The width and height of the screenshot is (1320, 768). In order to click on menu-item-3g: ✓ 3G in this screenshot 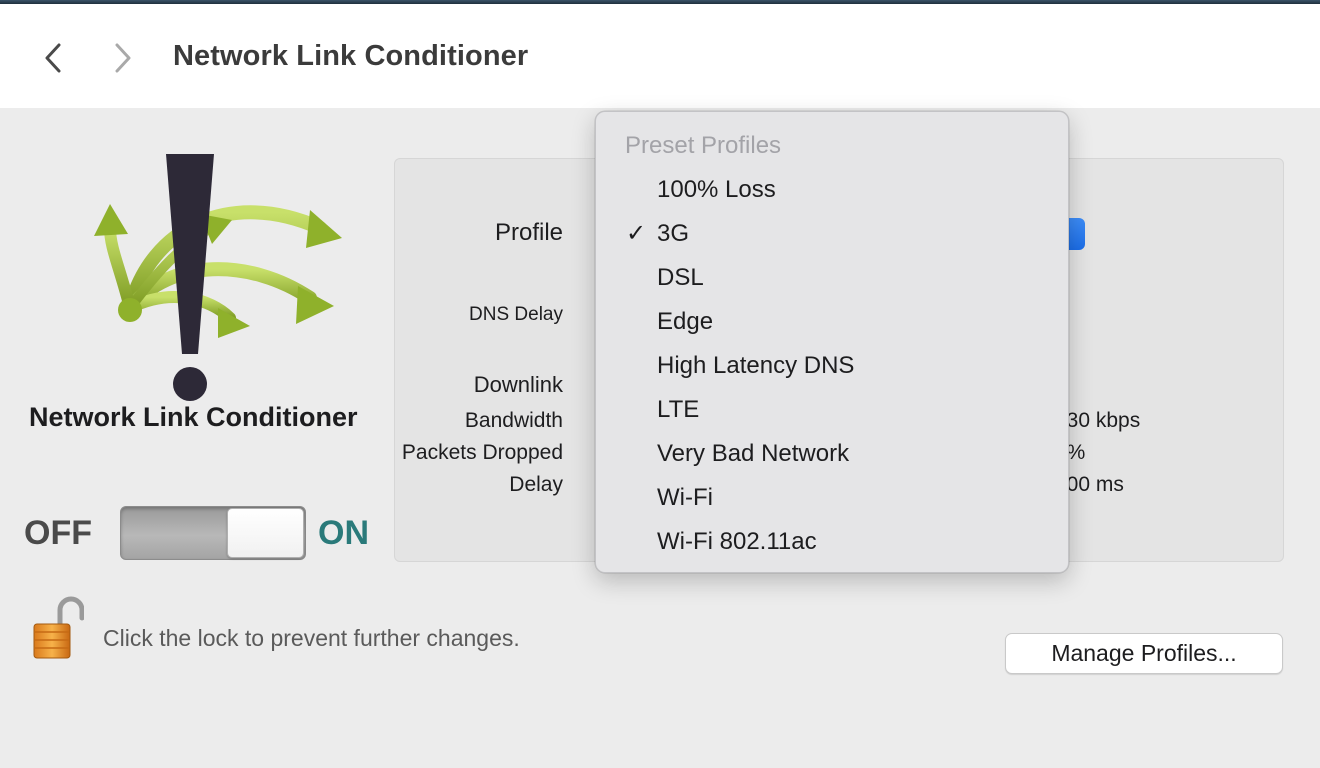, I will do `click(832, 234)`.